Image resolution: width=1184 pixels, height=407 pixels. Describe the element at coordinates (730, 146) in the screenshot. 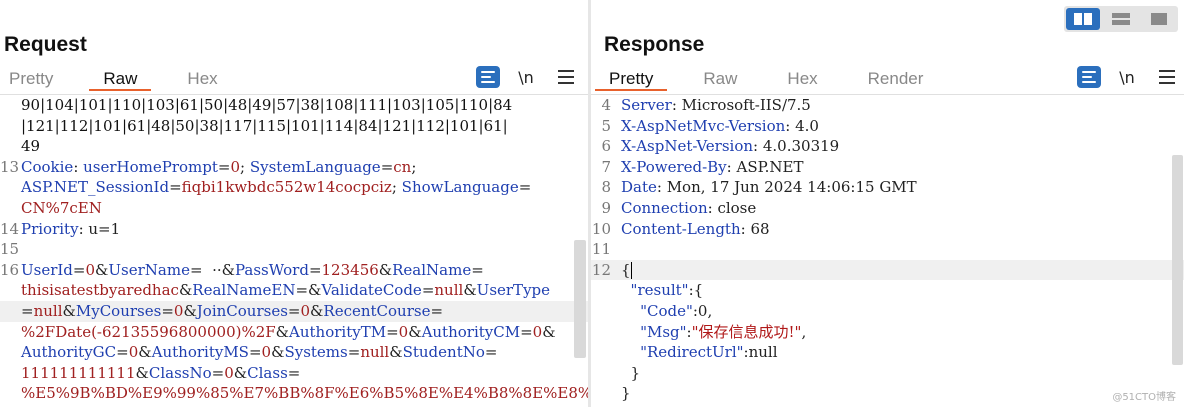

I see `code-text: X-AspNet-Version: 4.0.30319` at that location.